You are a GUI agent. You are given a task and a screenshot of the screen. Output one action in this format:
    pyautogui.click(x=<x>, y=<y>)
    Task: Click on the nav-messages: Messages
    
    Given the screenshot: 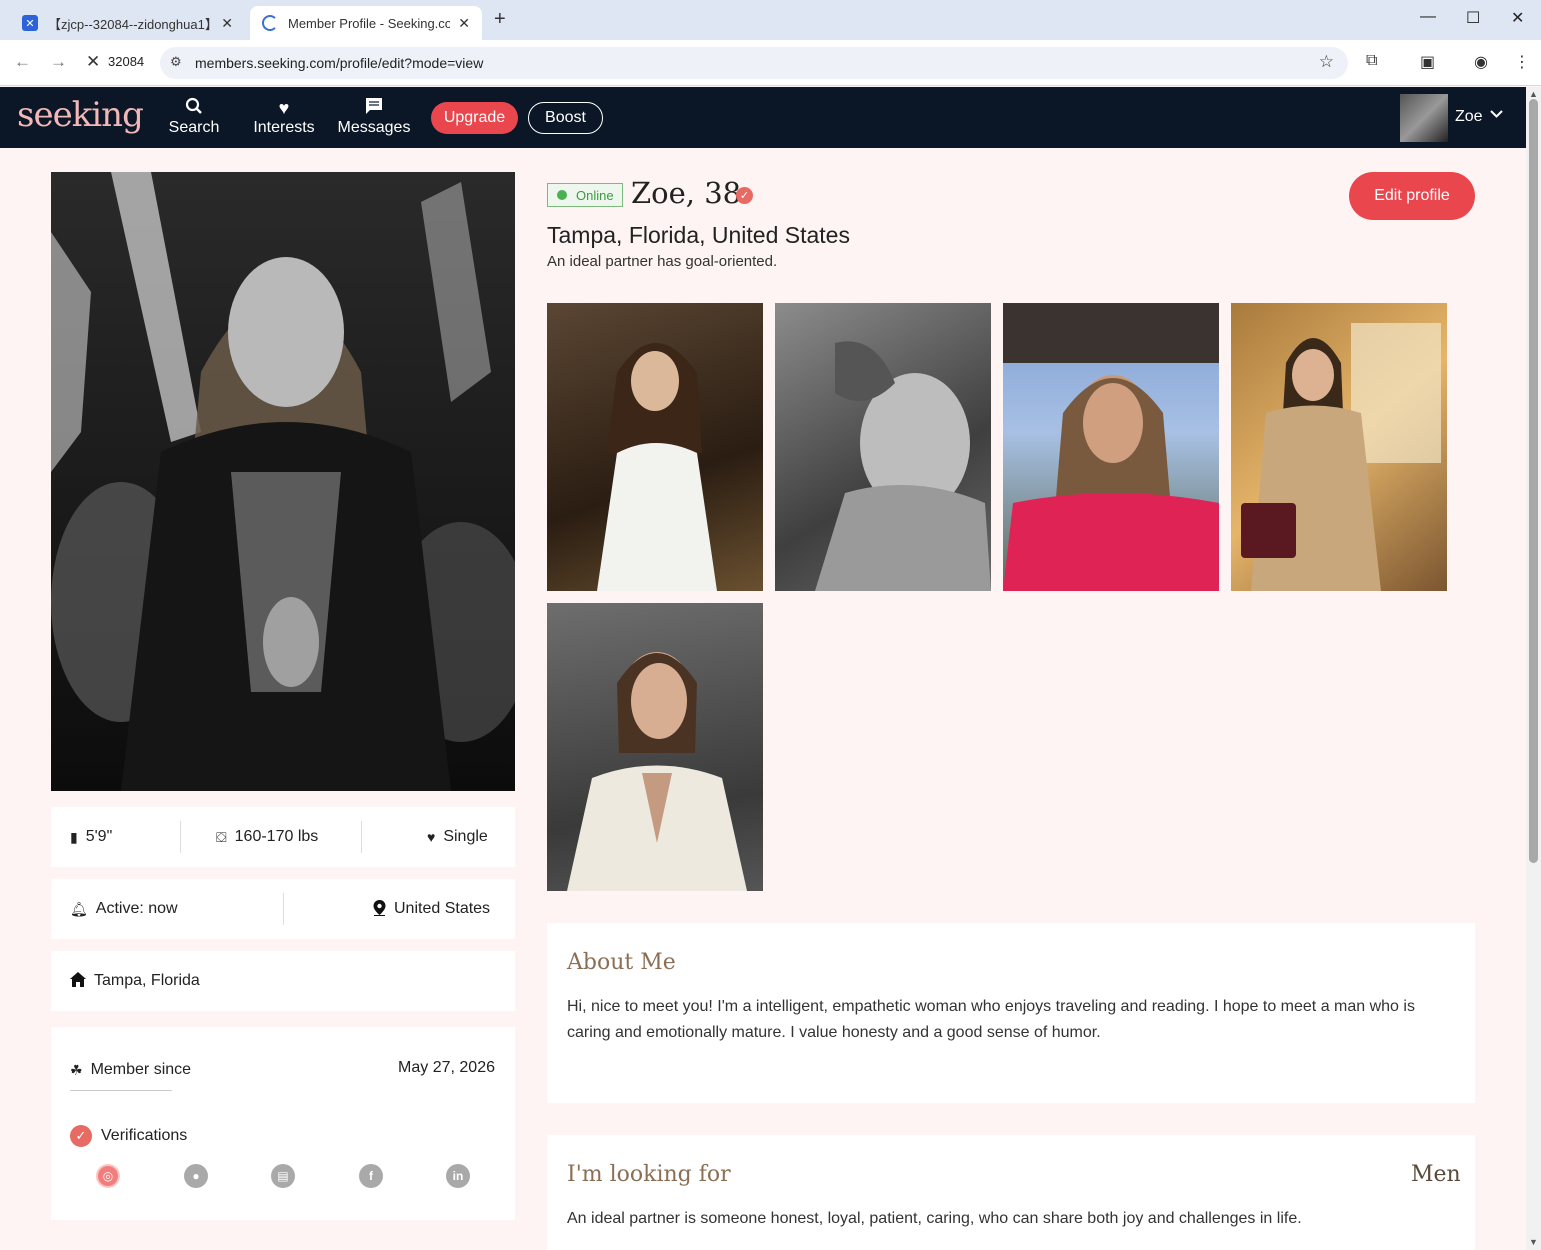 What is the action you would take?
    pyautogui.click(x=374, y=117)
    